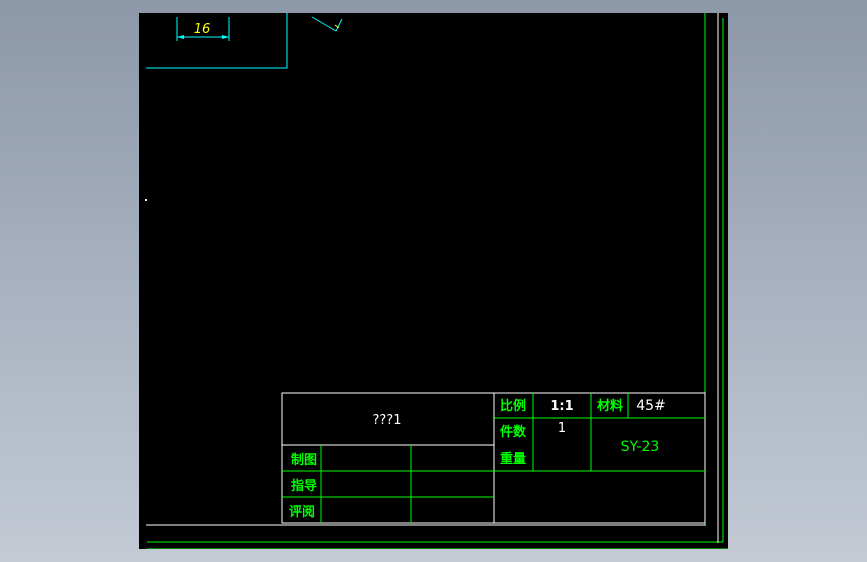  I want to click on scale-value: 1:1, so click(561, 406).